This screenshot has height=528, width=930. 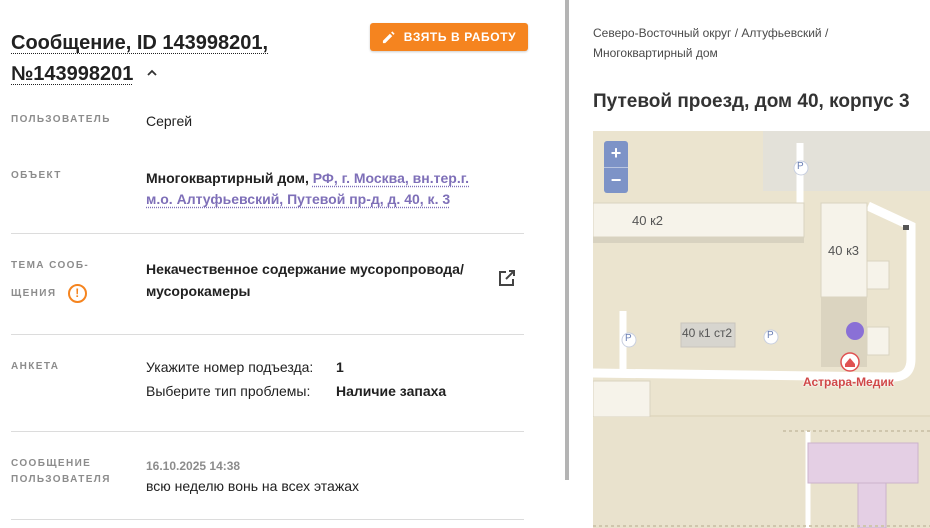 What do you see at coordinates (388, 36) in the screenshot?
I see `pencil-icon` at bounding box center [388, 36].